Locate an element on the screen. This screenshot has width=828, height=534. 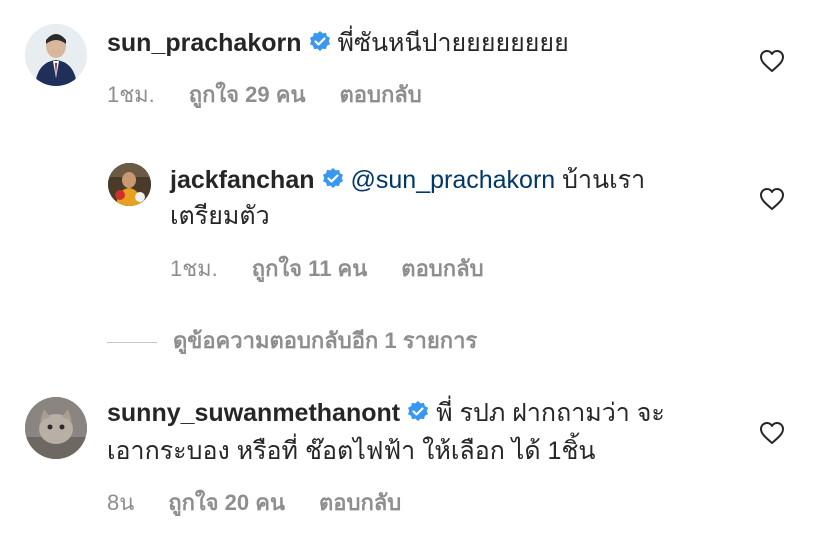
comment-text: บ้านเรา is located at coordinates (604, 180).